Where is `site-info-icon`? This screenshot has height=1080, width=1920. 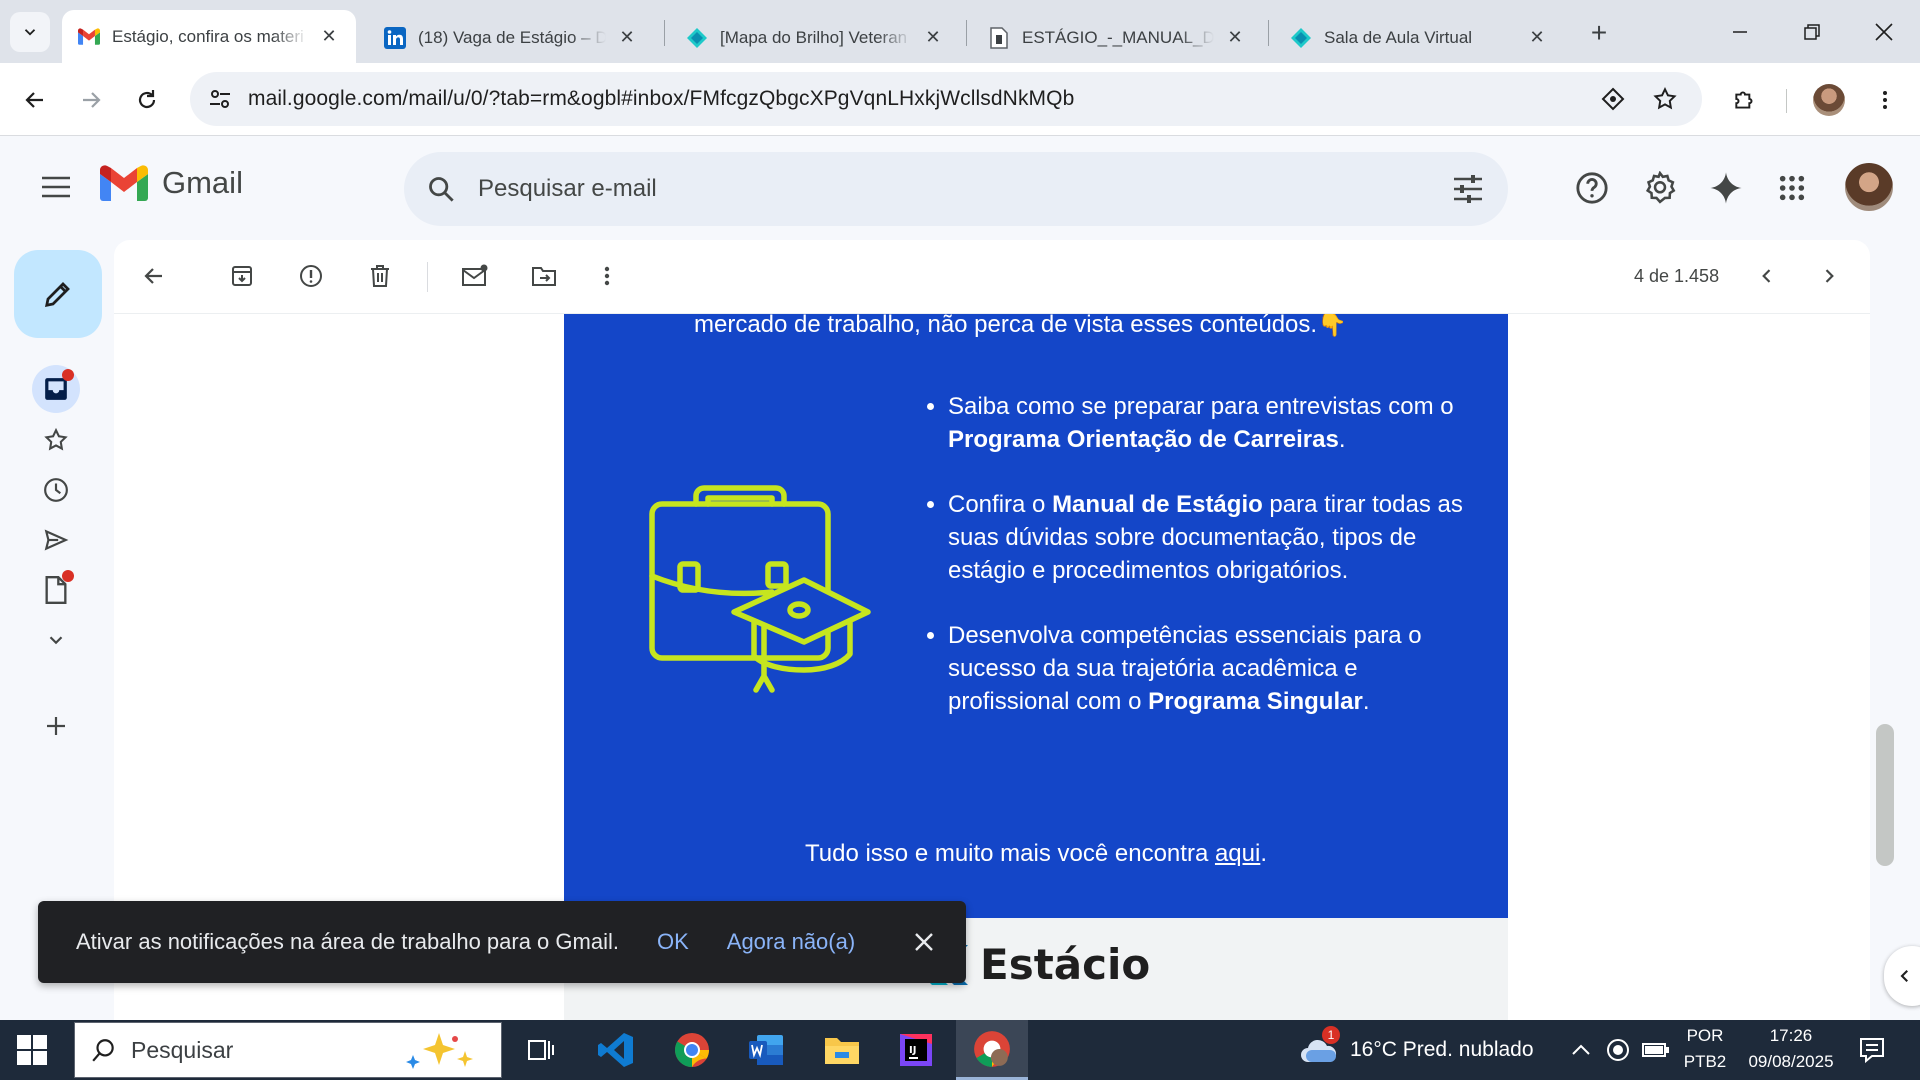
site-info-icon is located at coordinates (220, 99).